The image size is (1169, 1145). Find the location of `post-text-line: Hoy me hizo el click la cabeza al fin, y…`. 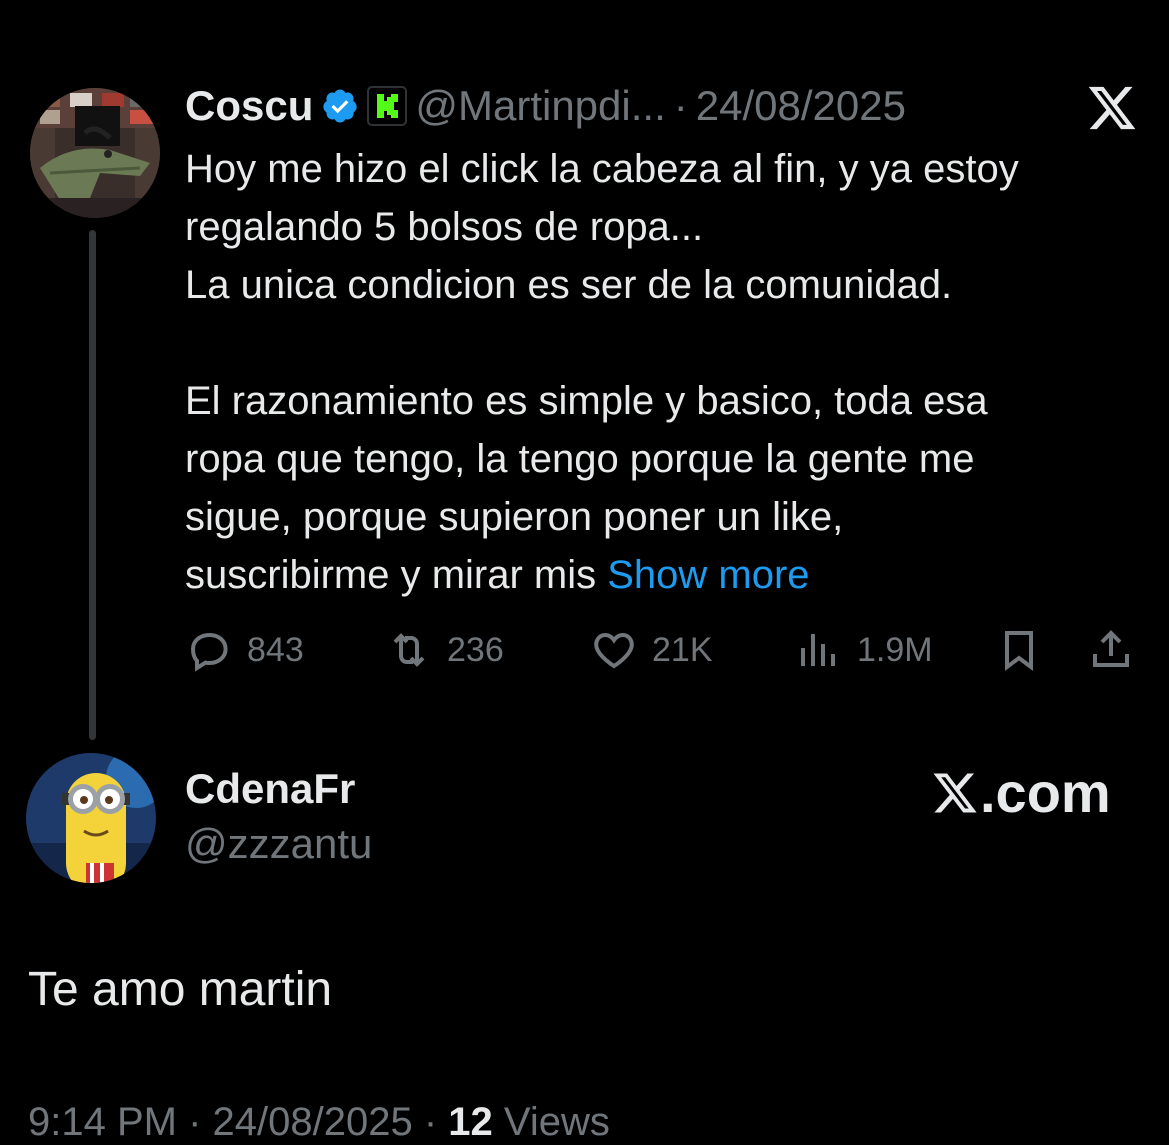

post-text-line: Hoy me hizo el click la cabeza al fin, y… is located at coordinates (602, 169).